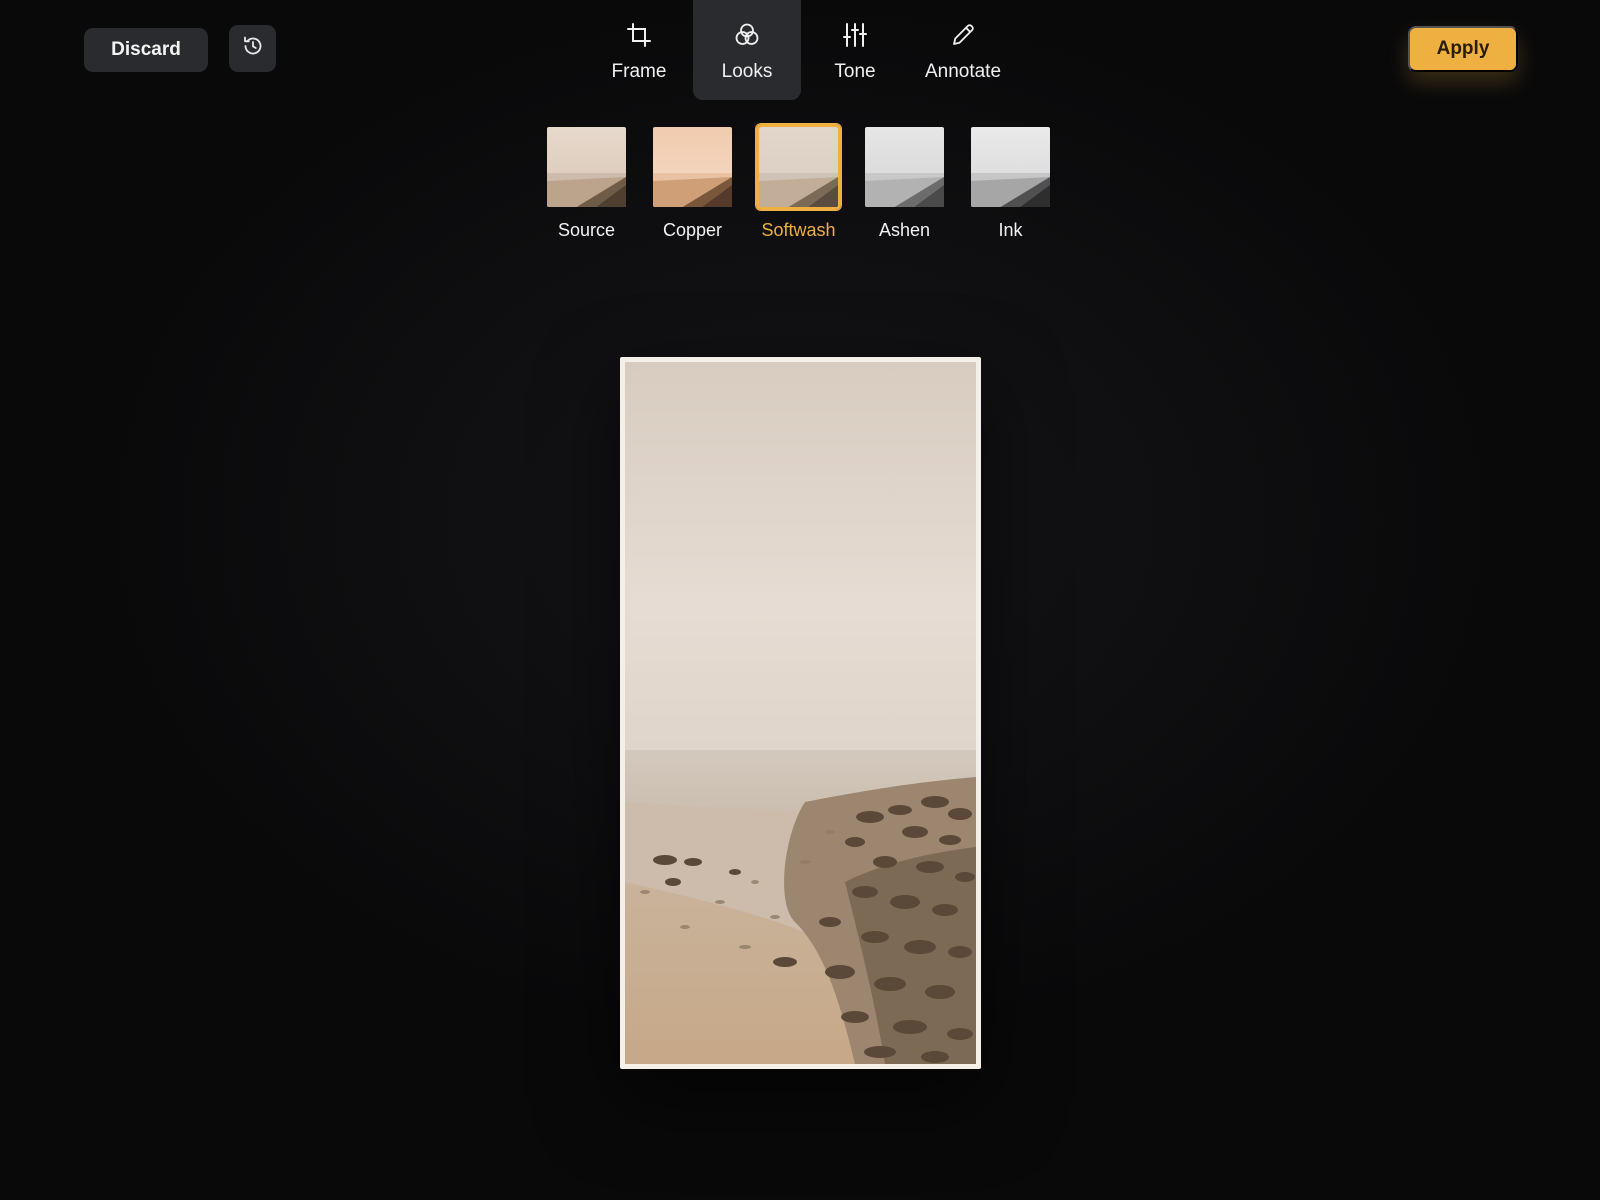  Describe the element at coordinates (855, 71) in the screenshot. I see `tab-tone-label: Tone` at that location.